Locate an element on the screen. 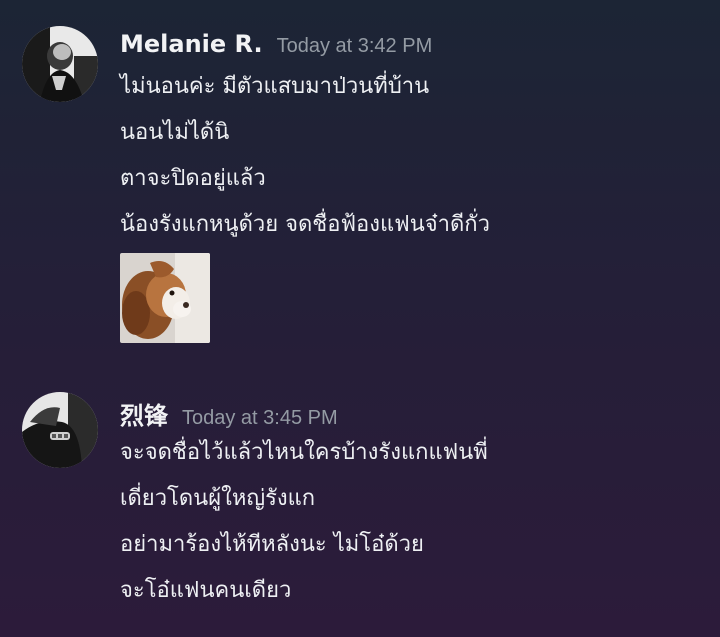  username: 烈锋 is located at coordinates (144, 413).